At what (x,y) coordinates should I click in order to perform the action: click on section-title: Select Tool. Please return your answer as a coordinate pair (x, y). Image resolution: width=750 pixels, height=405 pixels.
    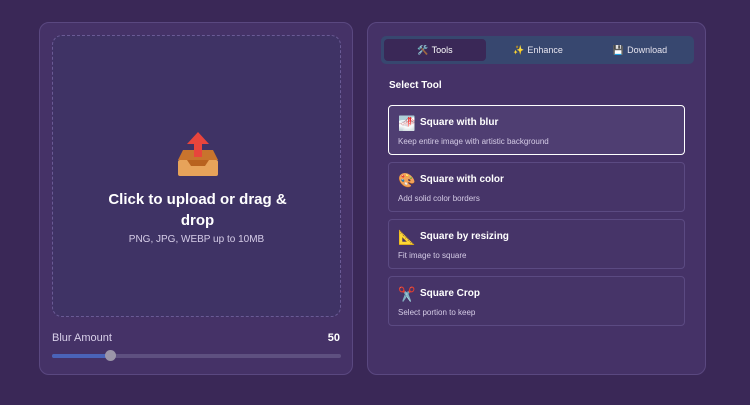
    Looking at the image, I should click on (415, 85).